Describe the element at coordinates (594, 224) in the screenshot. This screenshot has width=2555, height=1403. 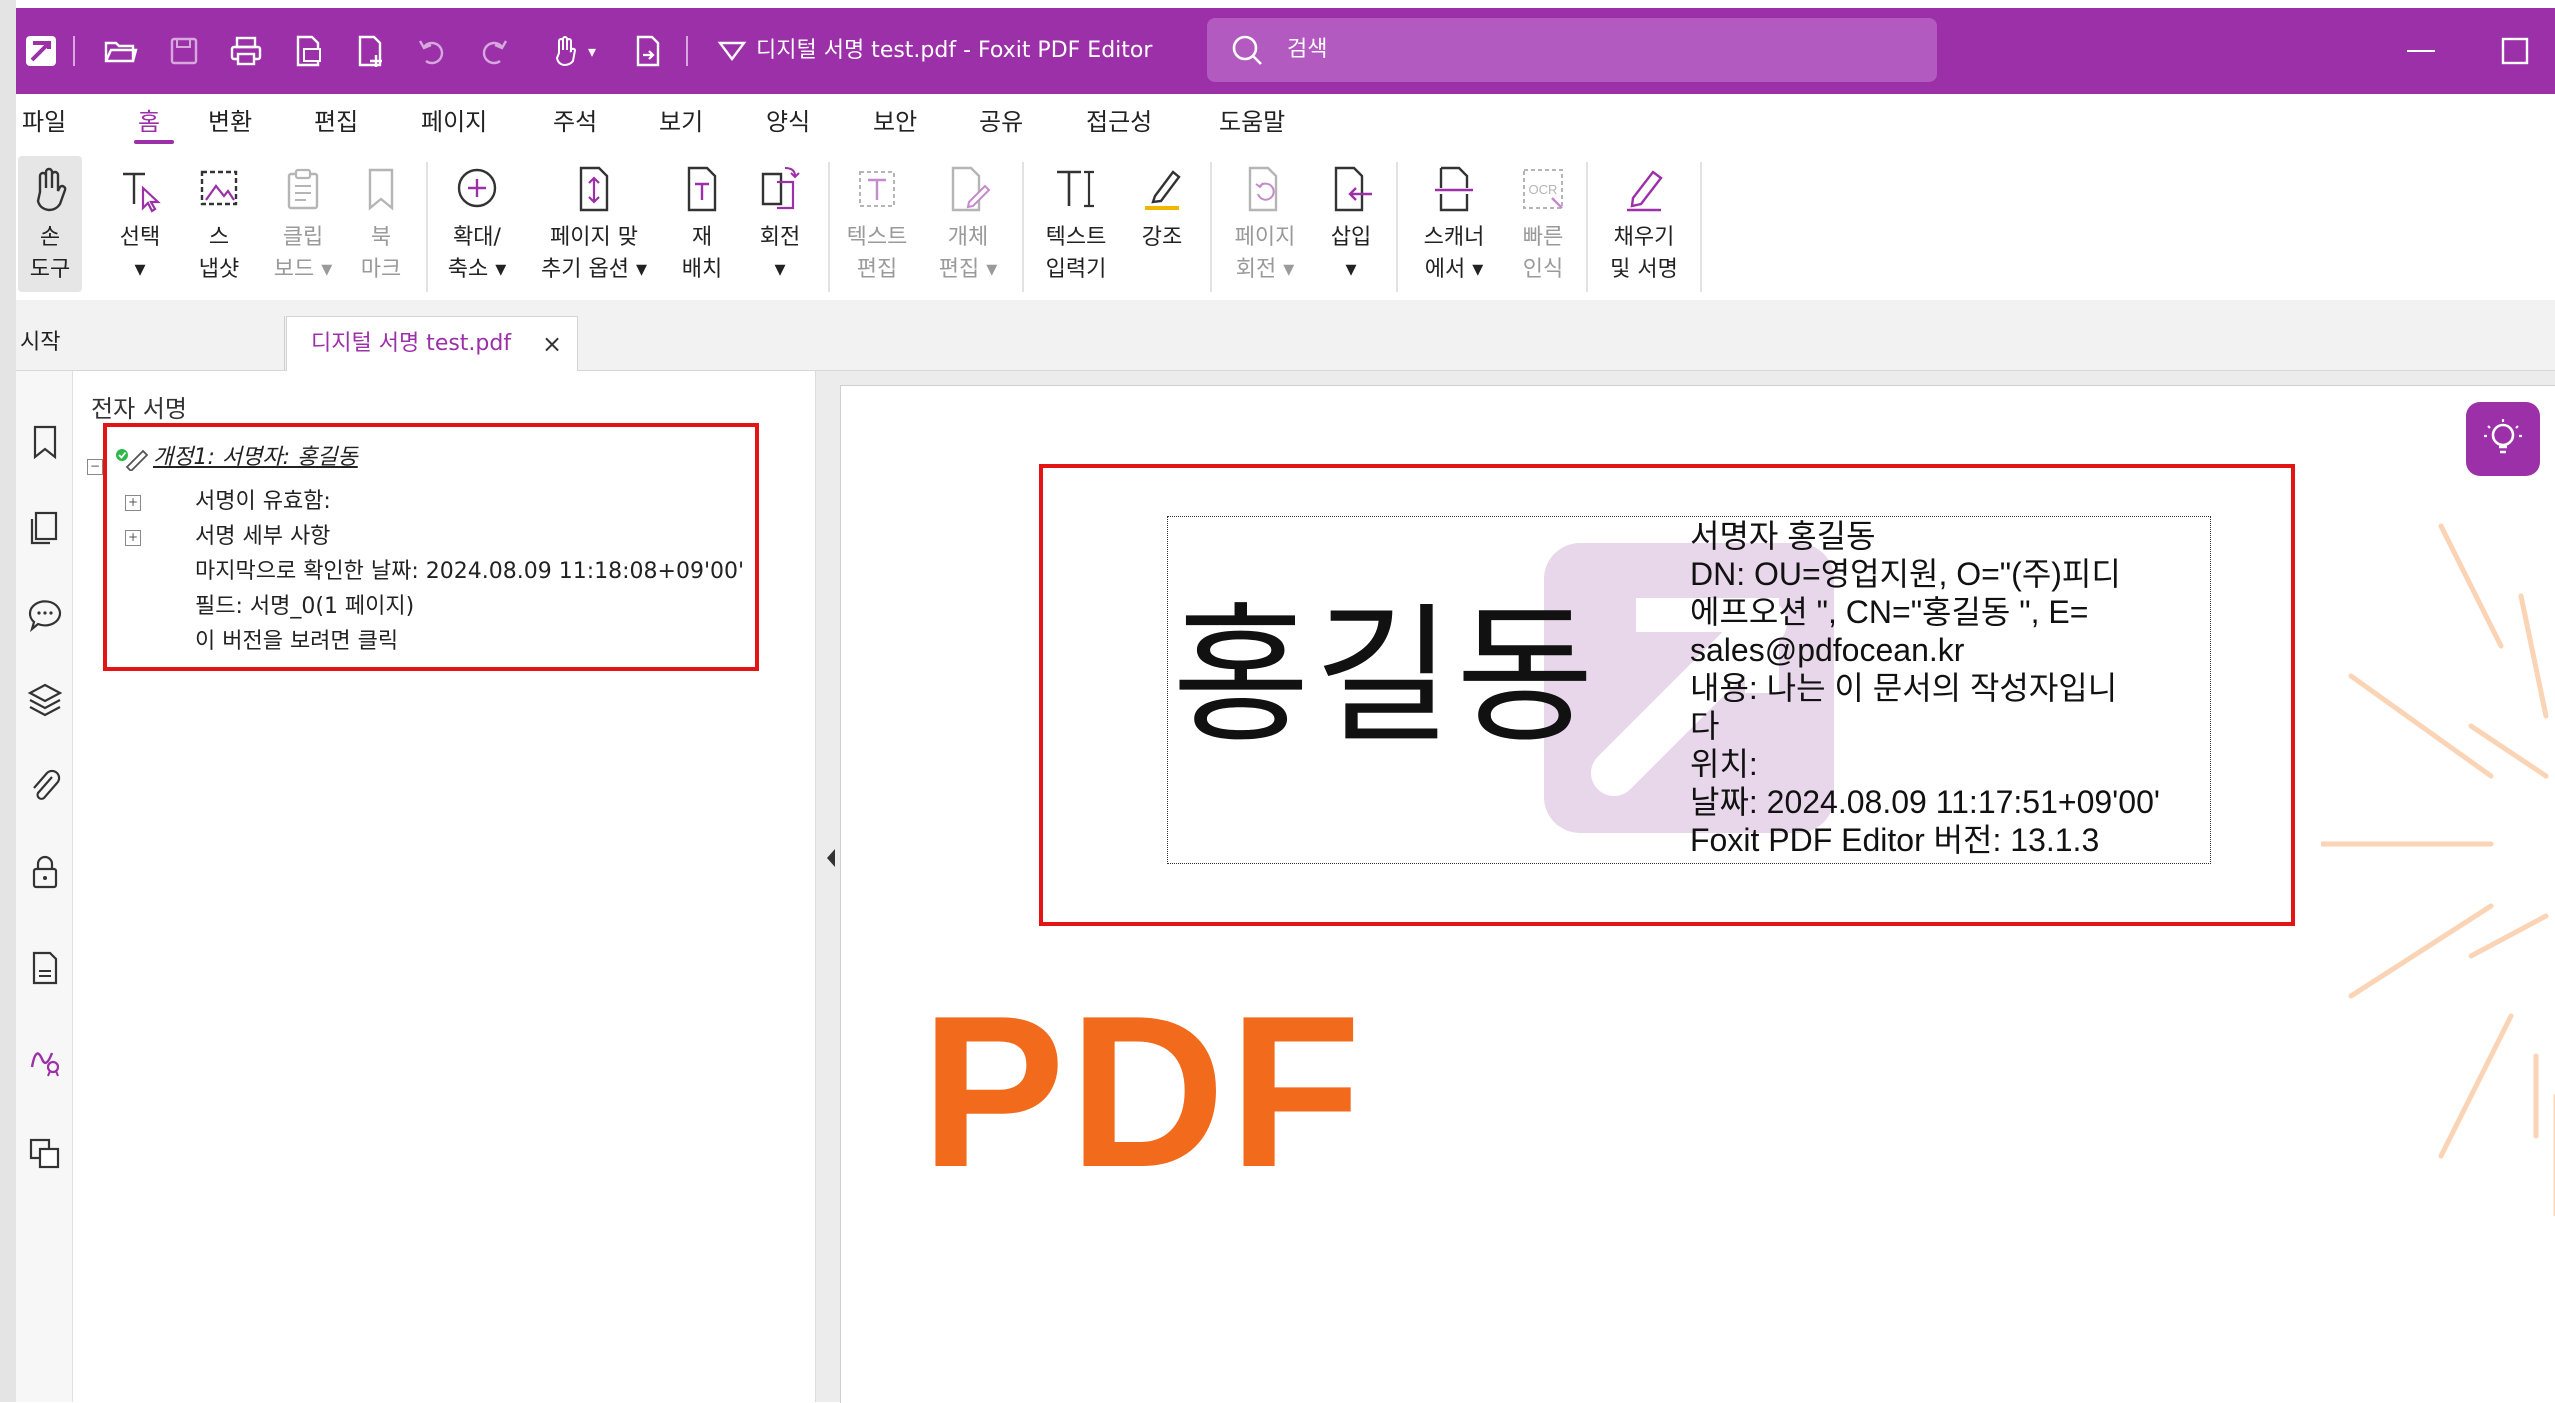
I see `fit-page-button: 페이지 맞 추기 옵션 ▾` at that location.